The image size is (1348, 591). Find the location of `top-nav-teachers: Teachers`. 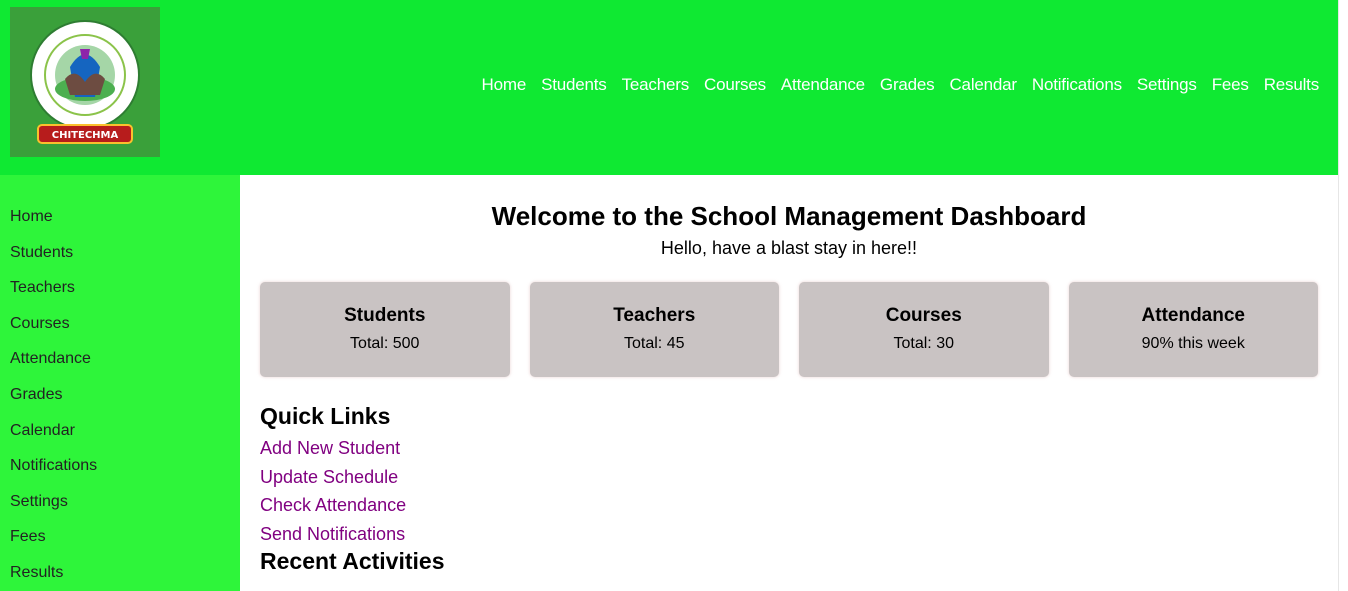

top-nav-teachers: Teachers is located at coordinates (656, 85).